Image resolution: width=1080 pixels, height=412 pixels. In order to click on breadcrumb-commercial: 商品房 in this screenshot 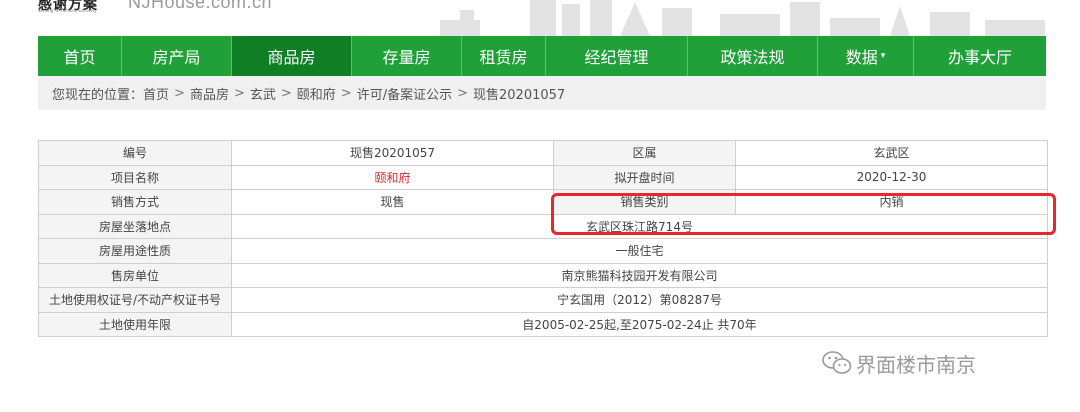, I will do `click(209, 93)`.